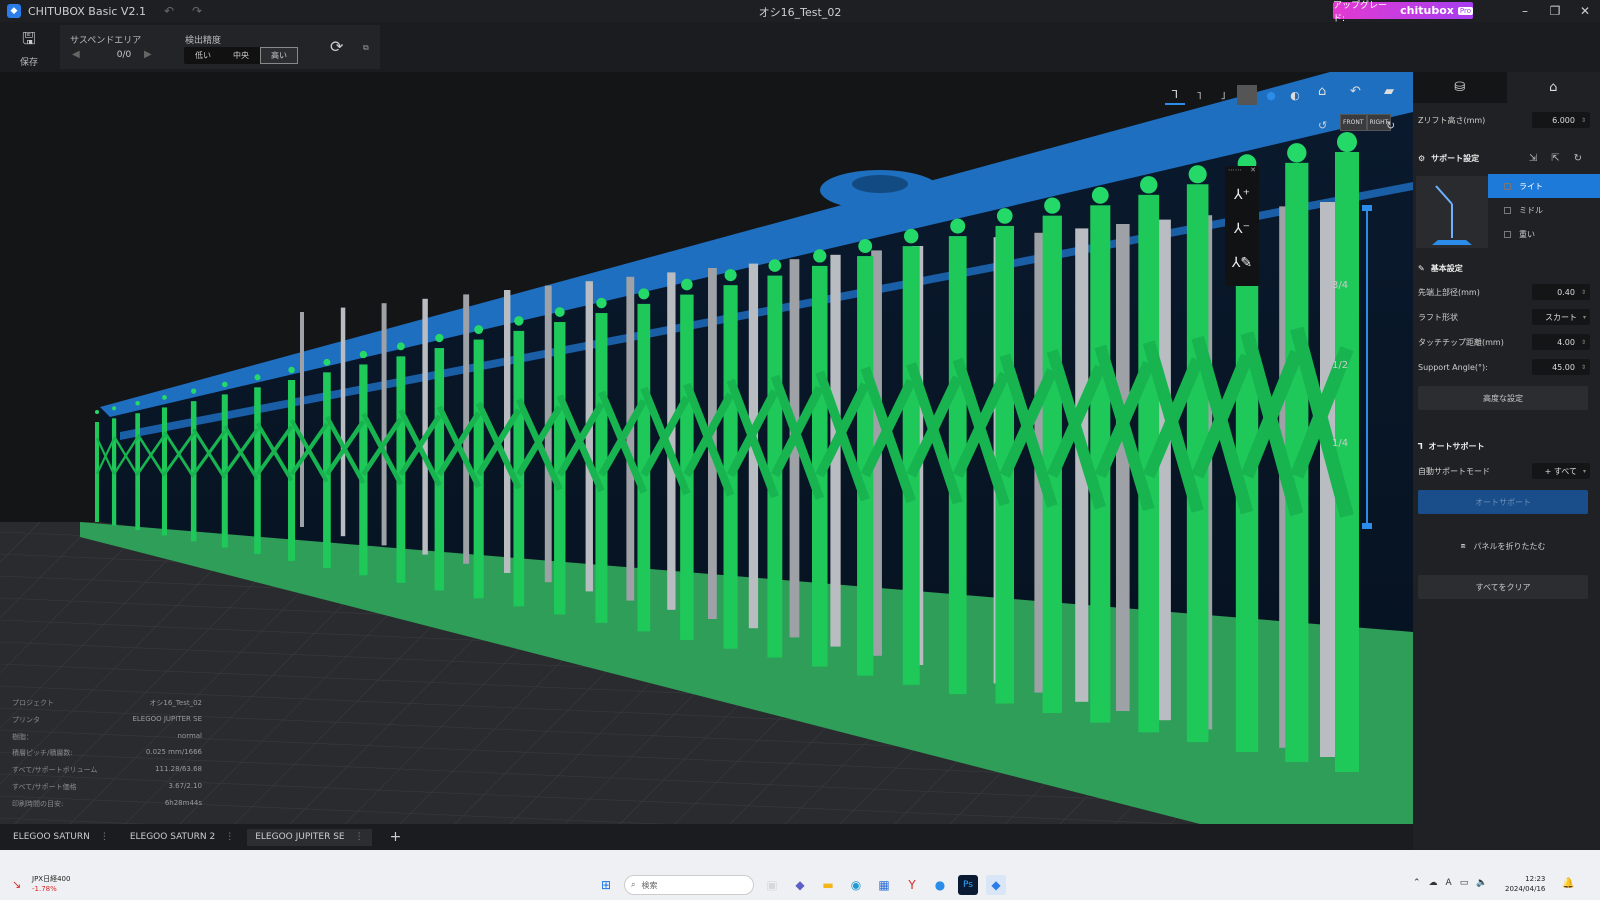  Describe the element at coordinates (912, 885) in the screenshot. I see `yahoo-icon: Y` at that location.